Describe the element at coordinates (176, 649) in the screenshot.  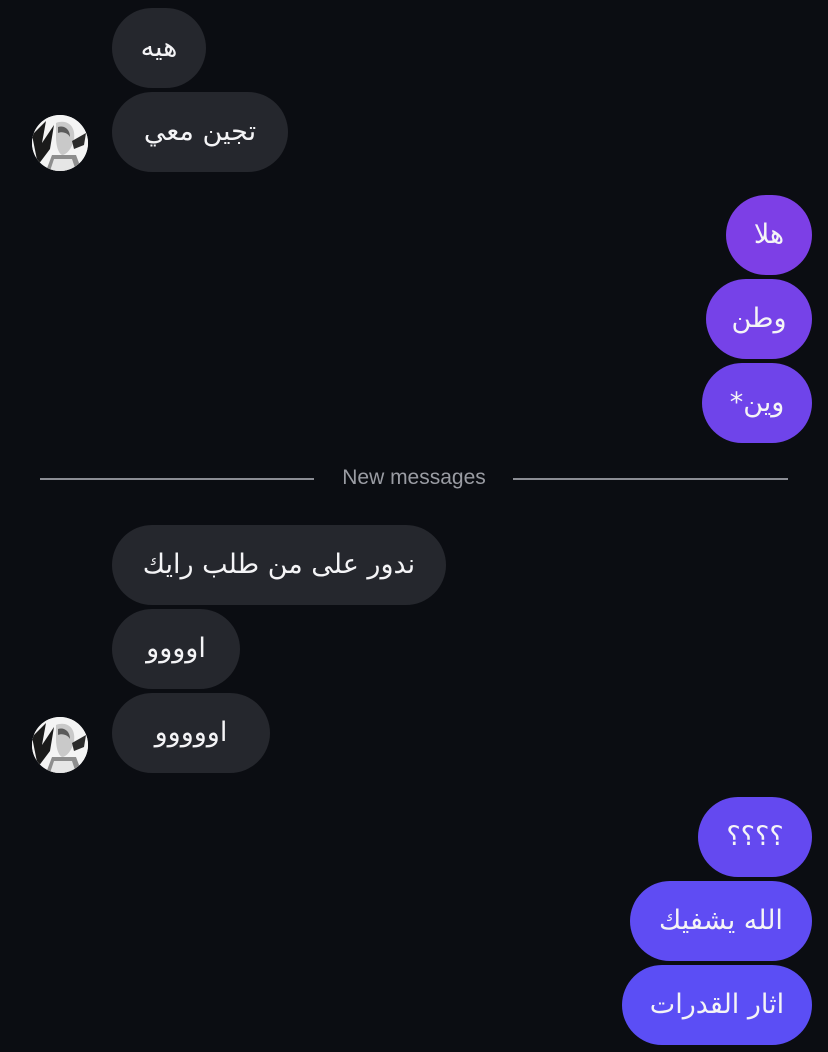
I see `incoming-message-bubble: اوووو` at that location.